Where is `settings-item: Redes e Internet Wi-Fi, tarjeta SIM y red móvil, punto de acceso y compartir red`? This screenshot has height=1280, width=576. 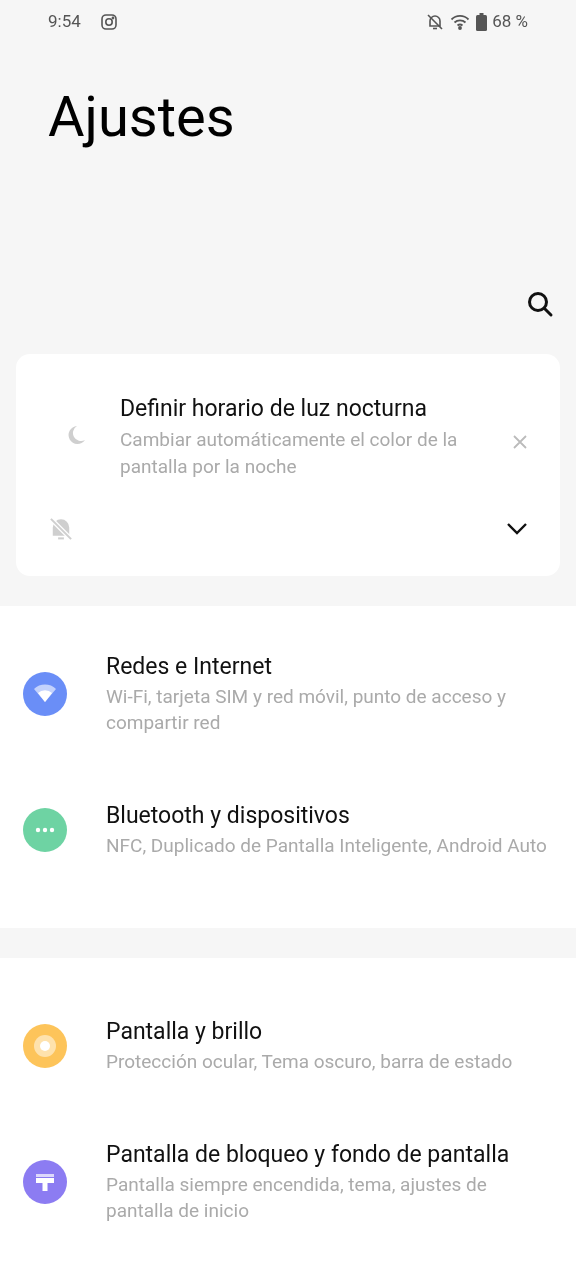
settings-item: Redes e Internet Wi-Fi, tarjeta SIM y red móvil, punto de acceso y compartir red is located at coordinates (288, 694).